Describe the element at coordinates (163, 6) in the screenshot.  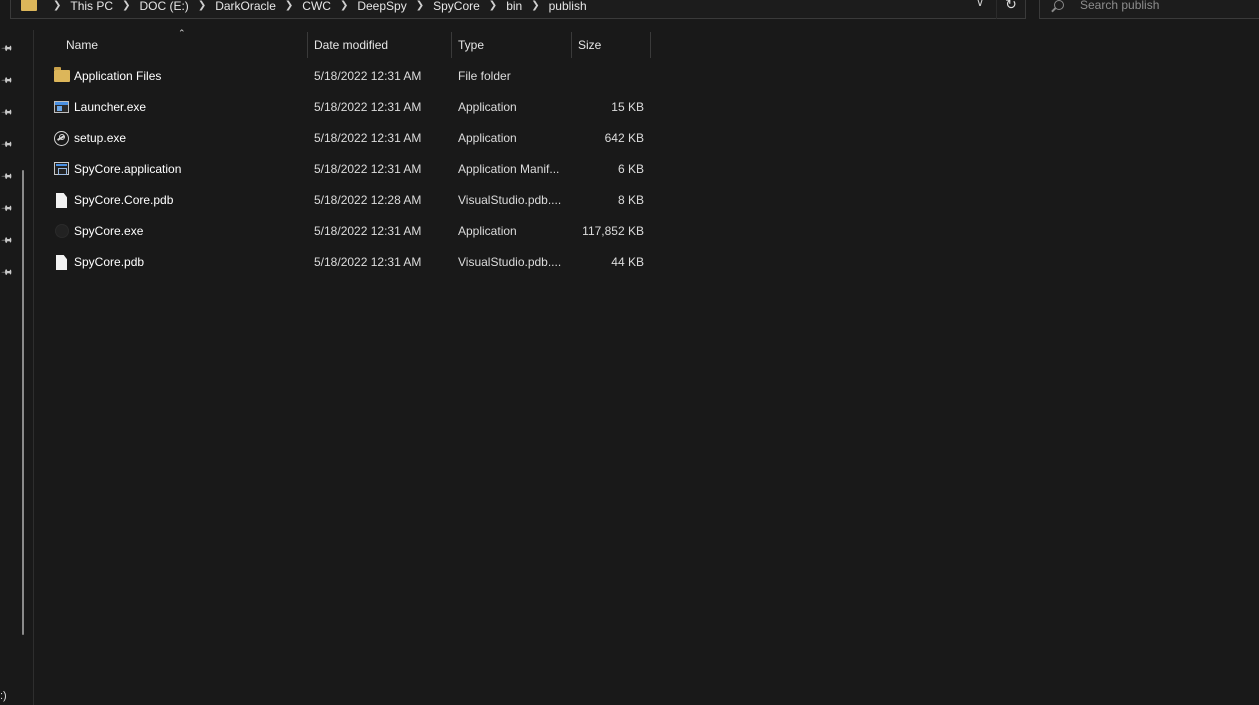
I see `breadcrumb-drive: DOC (E:)` at that location.